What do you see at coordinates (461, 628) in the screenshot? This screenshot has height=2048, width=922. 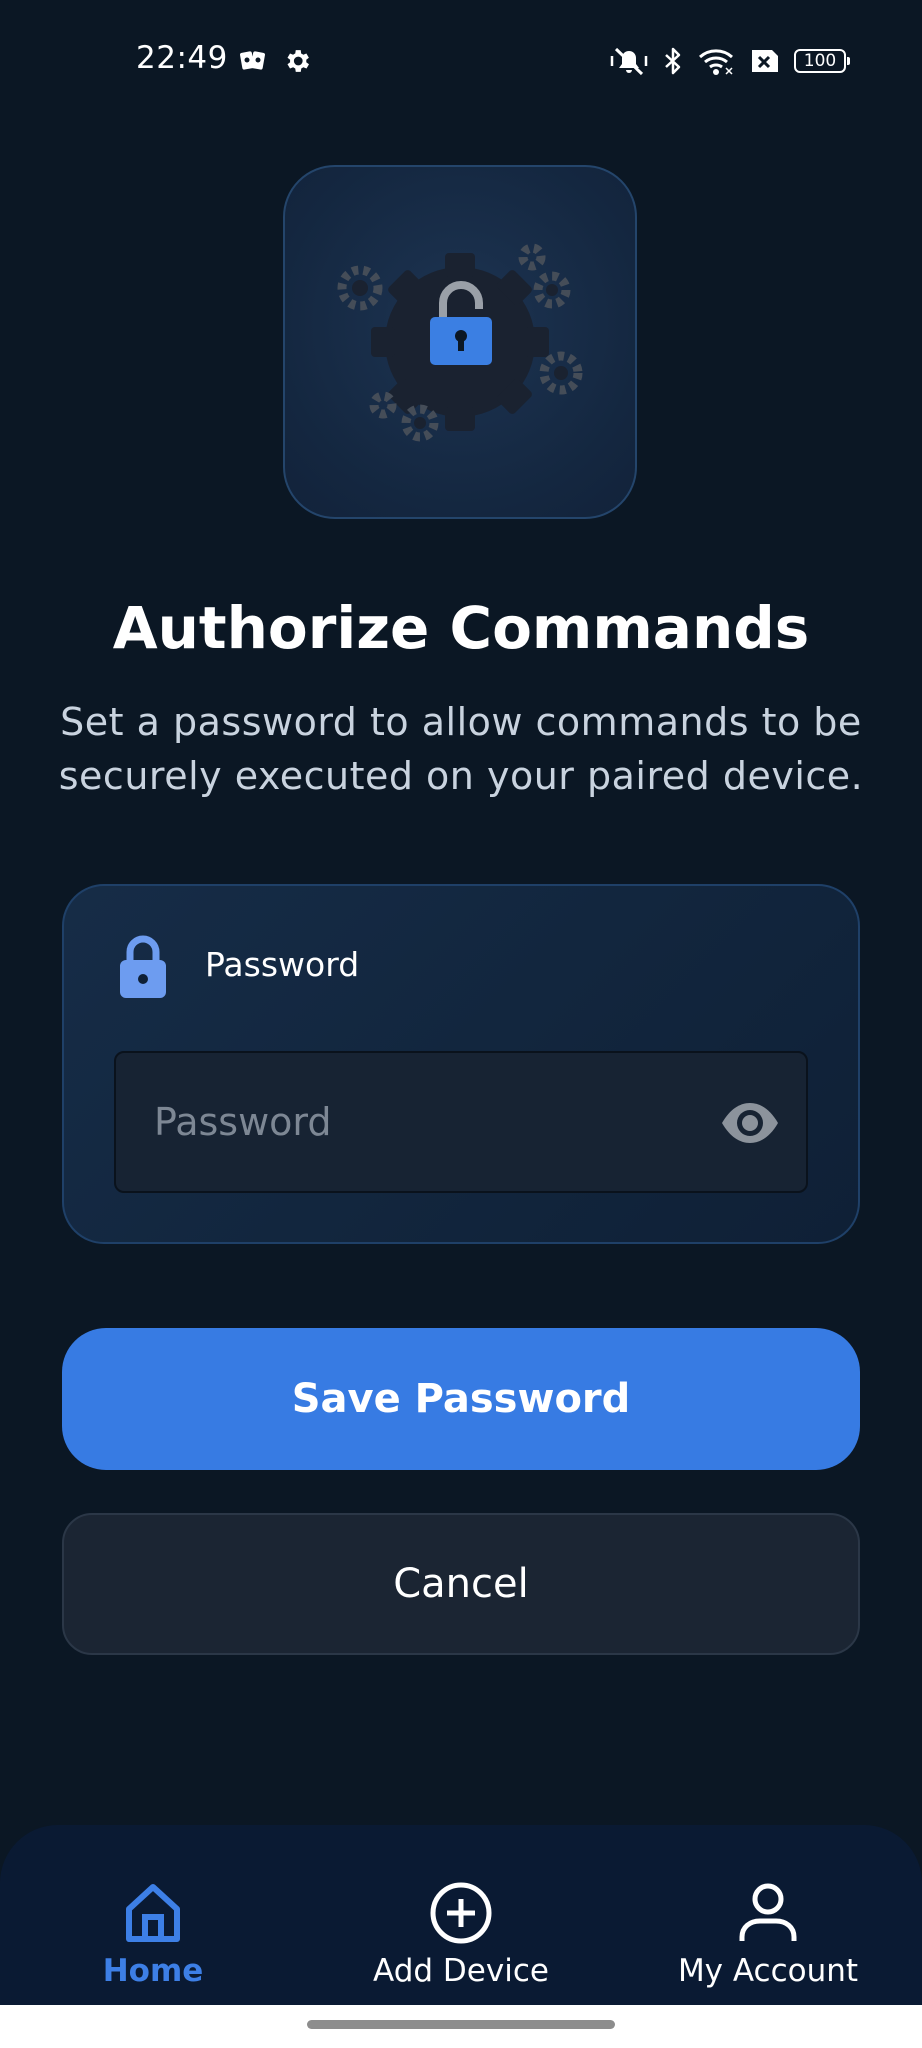 I see `page-title: Authorize Commands` at bounding box center [461, 628].